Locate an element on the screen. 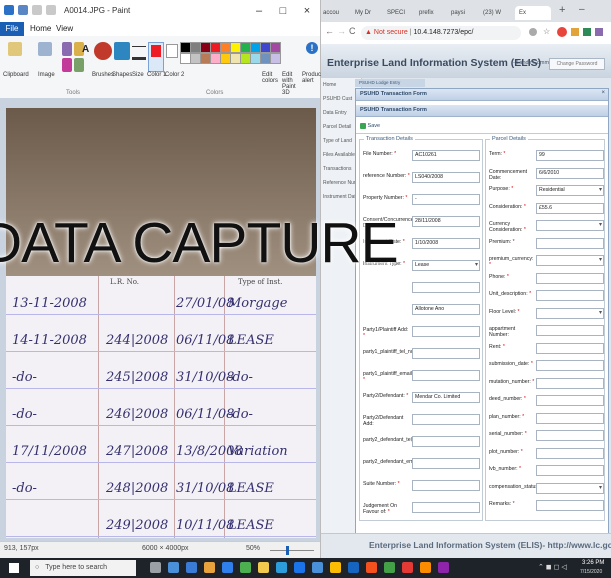 Image resolution: width=611 pixels, height=578 pixels. form-input: 99 is located at coordinates (570, 155).